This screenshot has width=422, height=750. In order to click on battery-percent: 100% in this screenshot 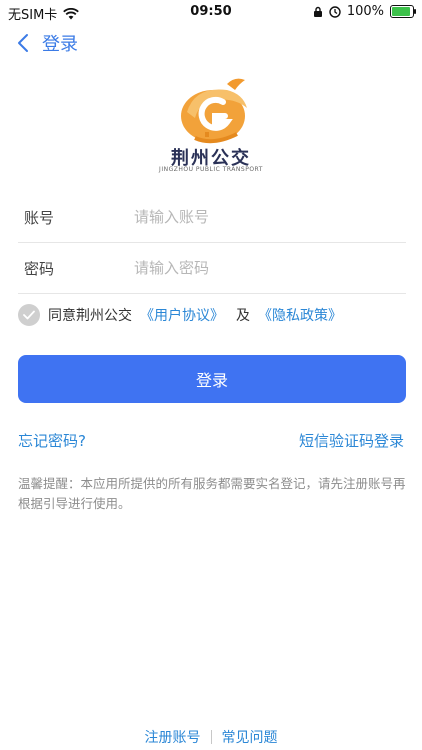, I will do `click(365, 11)`.